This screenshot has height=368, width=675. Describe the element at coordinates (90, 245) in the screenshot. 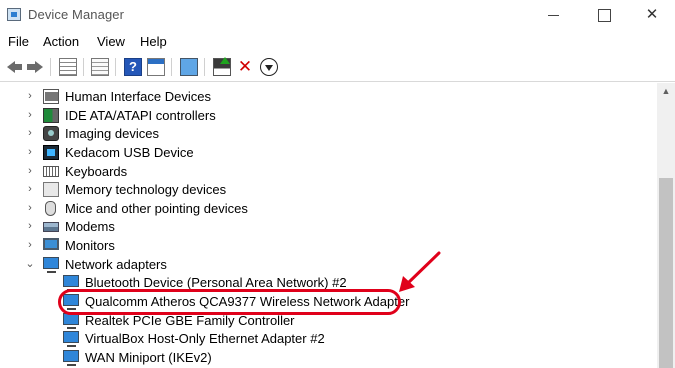

I see `tree-item-label: Monitors` at that location.